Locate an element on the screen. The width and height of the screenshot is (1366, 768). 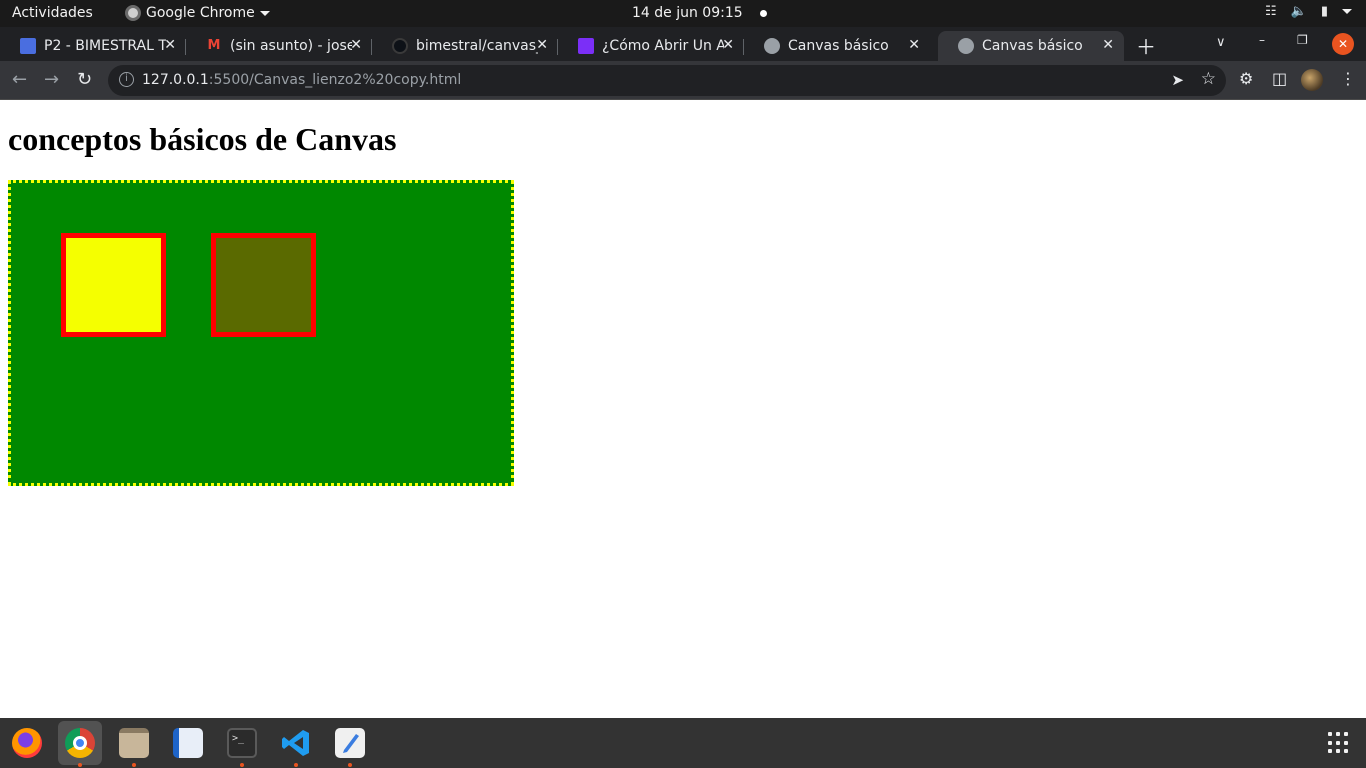
url-host: 127.0.0.1 is located at coordinates (175, 80).